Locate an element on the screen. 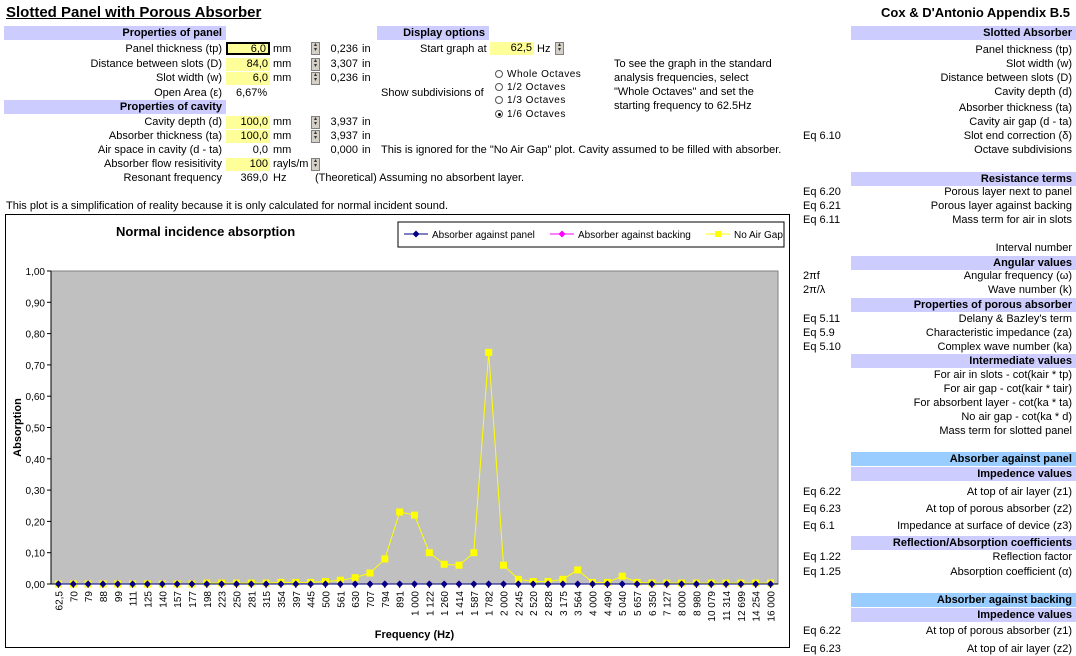 This screenshot has width=1076, height=656. x-tick-label: 281 is located at coordinates (252, 599).